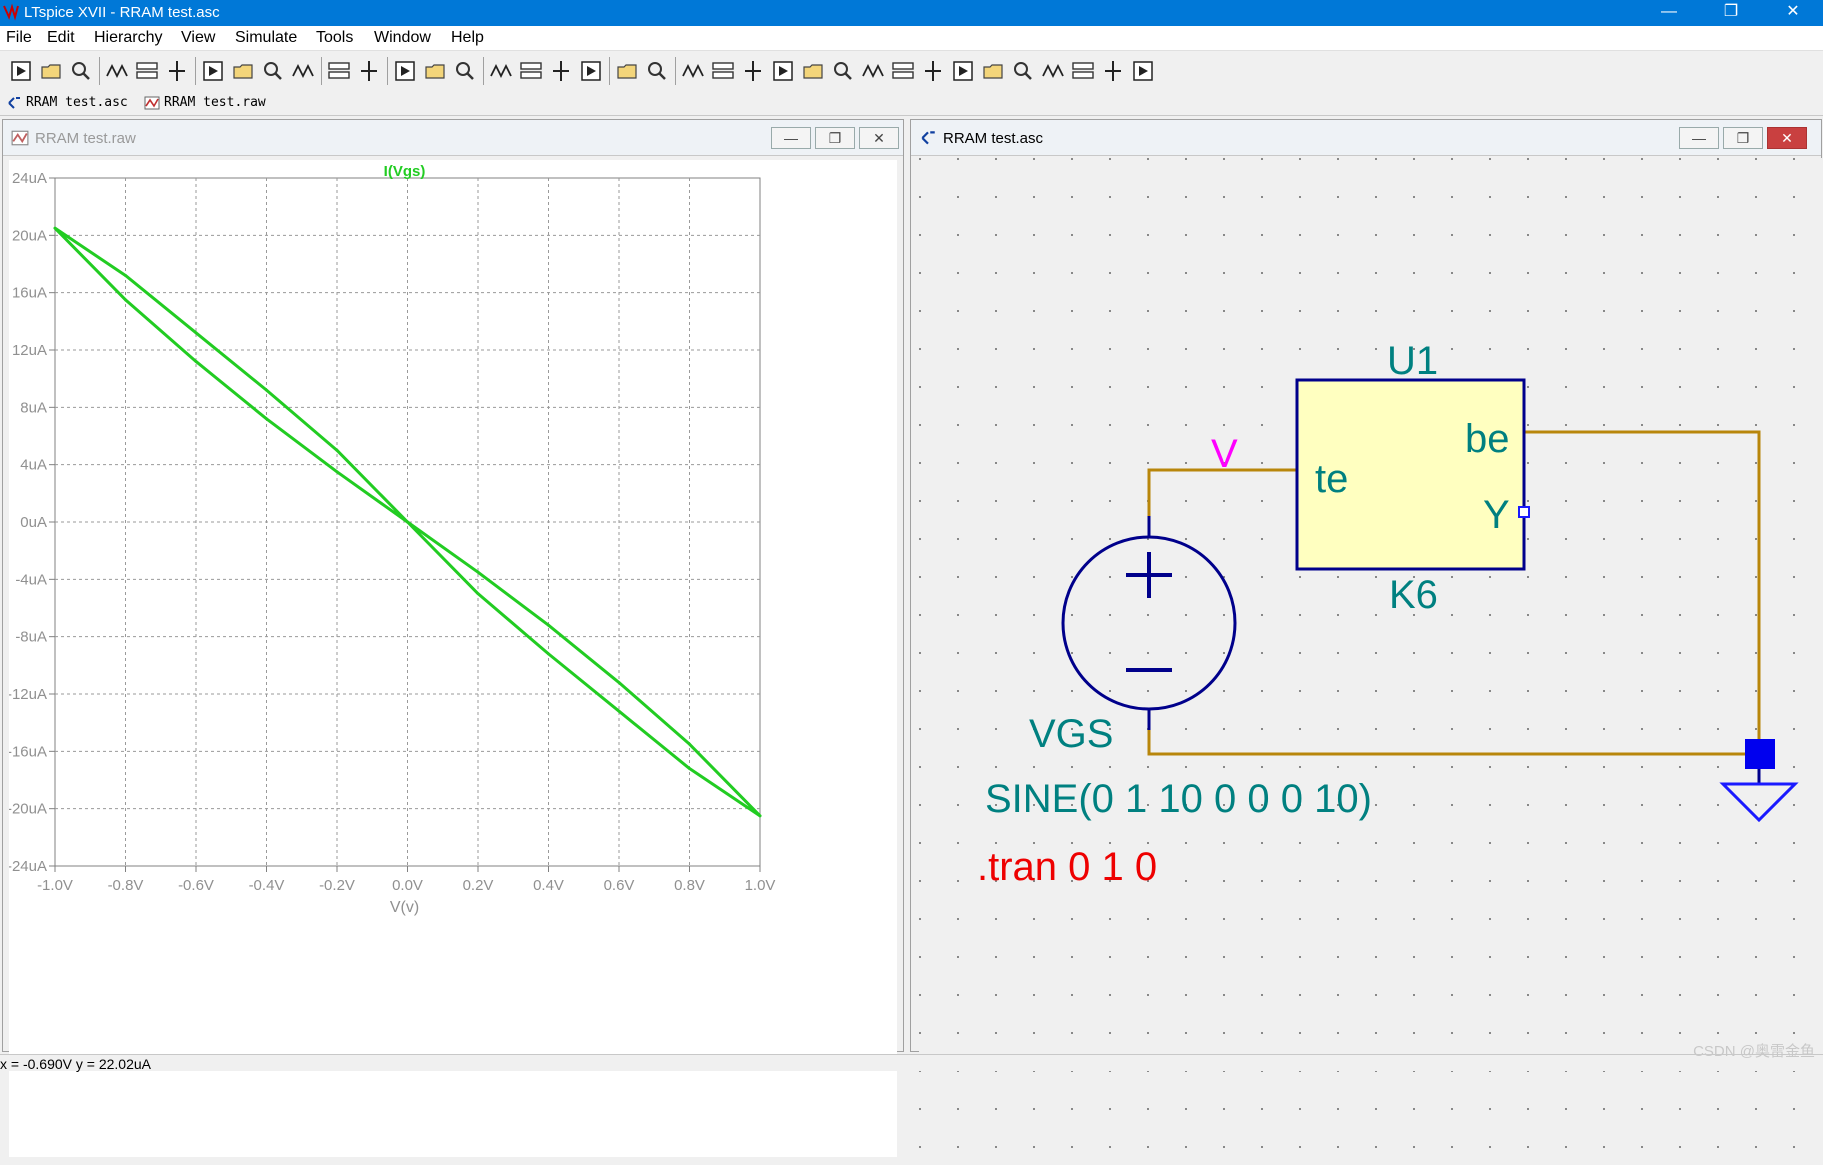  I want to click on schematic-close-button: ✕, so click(1787, 138).